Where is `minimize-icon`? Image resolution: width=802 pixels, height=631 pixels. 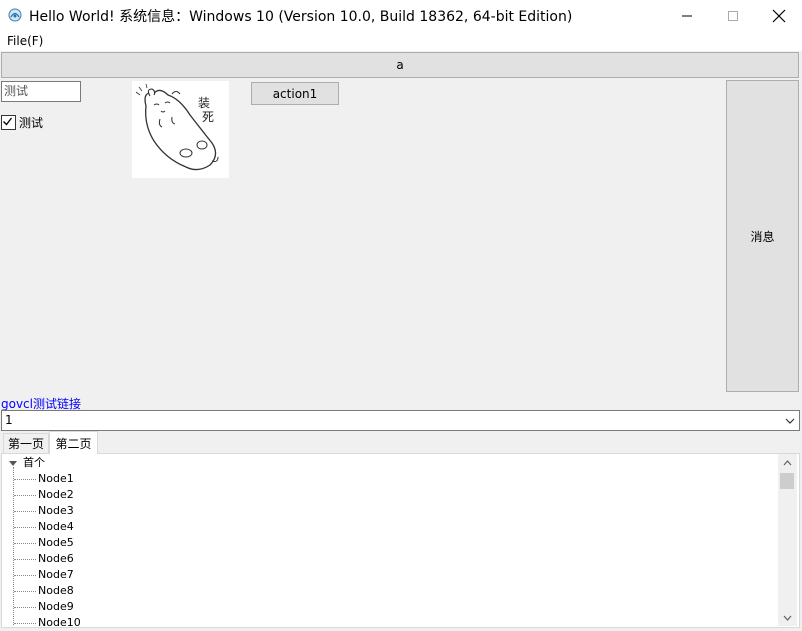 minimize-icon is located at coordinates (687, 15).